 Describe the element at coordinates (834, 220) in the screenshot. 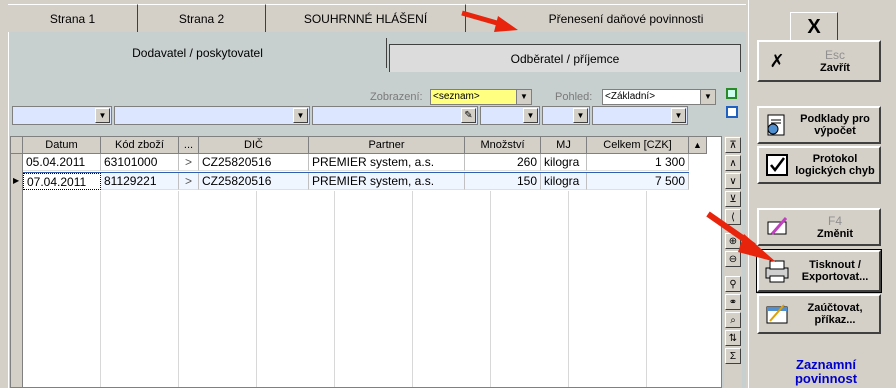

I see `f4-shortcut-label: F4` at that location.